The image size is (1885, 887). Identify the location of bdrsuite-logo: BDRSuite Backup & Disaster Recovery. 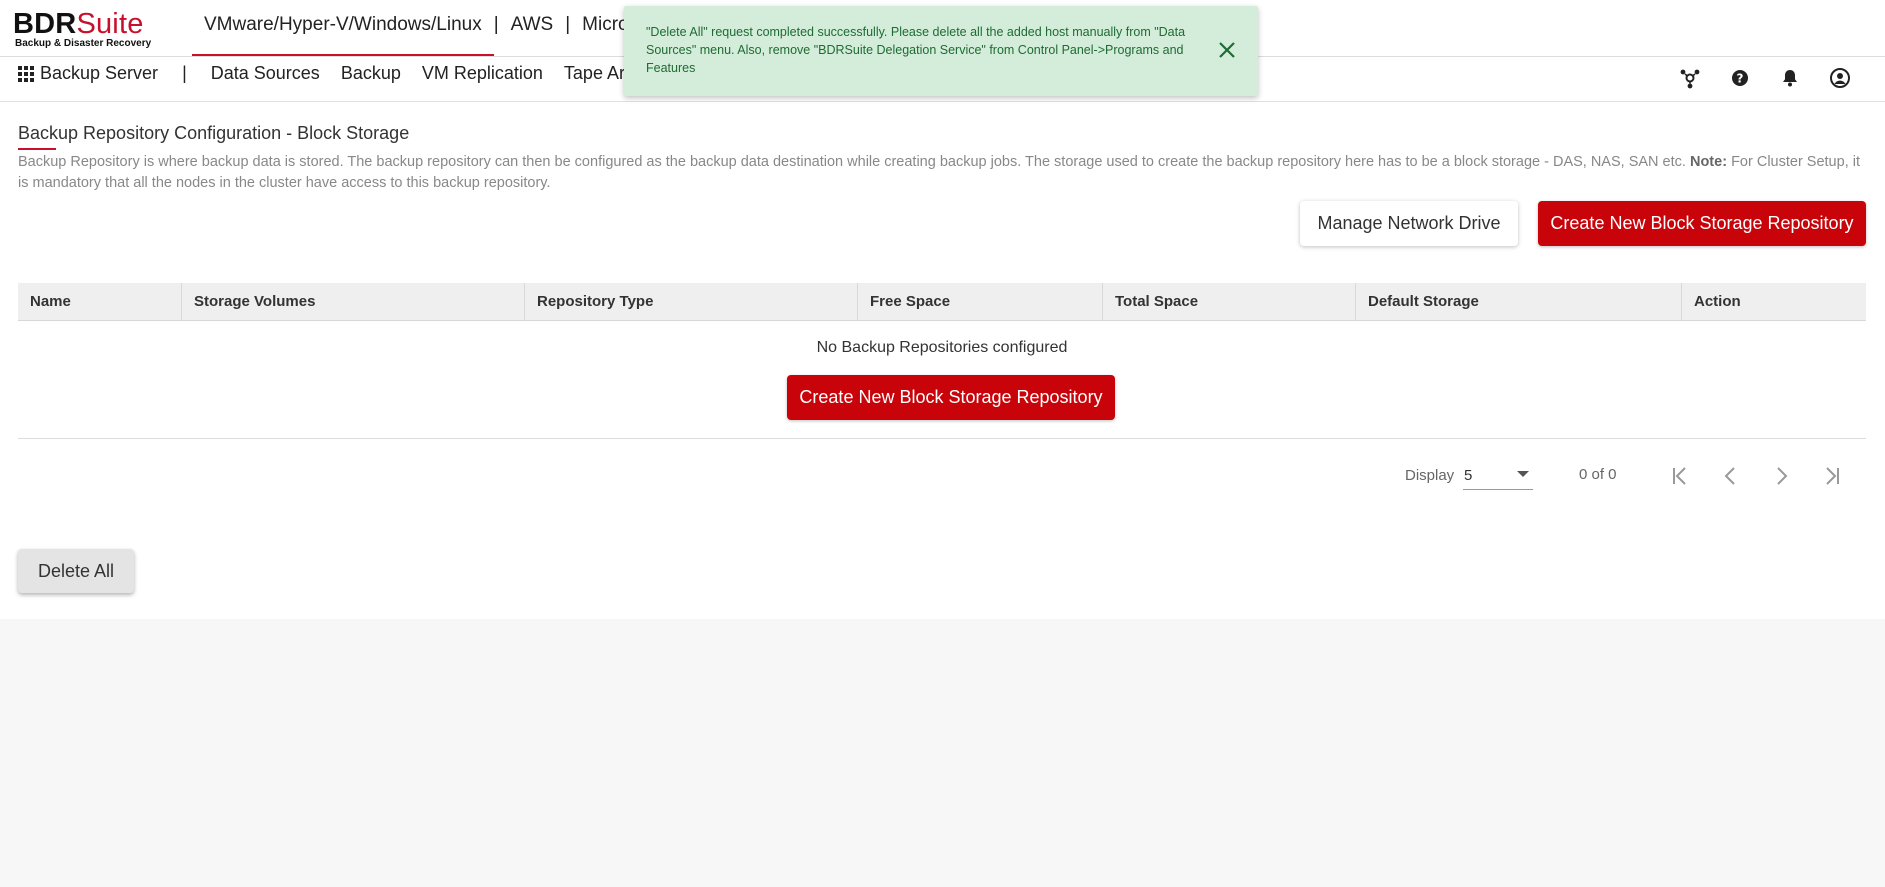
(82, 29).